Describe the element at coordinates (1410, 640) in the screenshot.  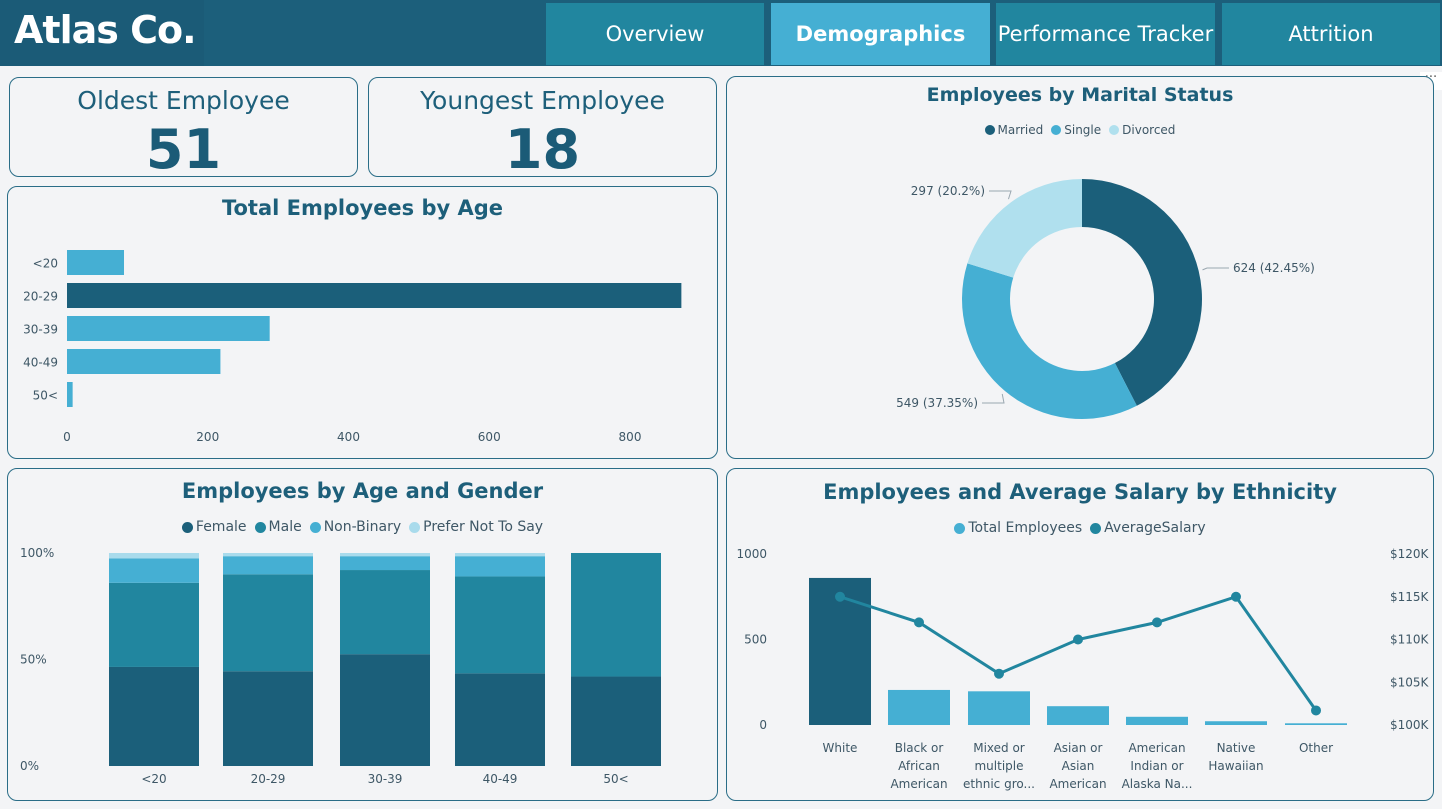
I see `y-right-tick-label: $110K` at that location.